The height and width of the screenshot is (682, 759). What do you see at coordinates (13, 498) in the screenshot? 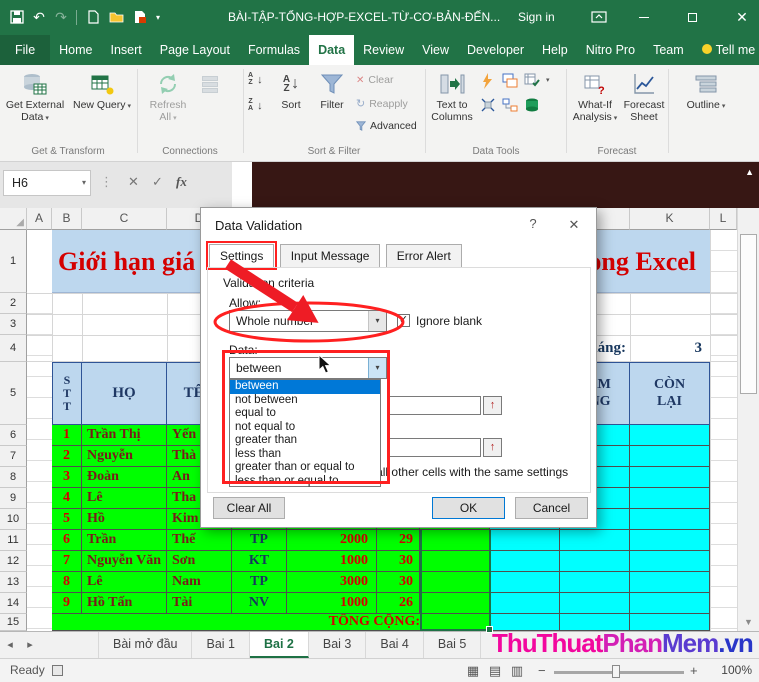
I see `row-header-9: 9` at bounding box center [13, 498].